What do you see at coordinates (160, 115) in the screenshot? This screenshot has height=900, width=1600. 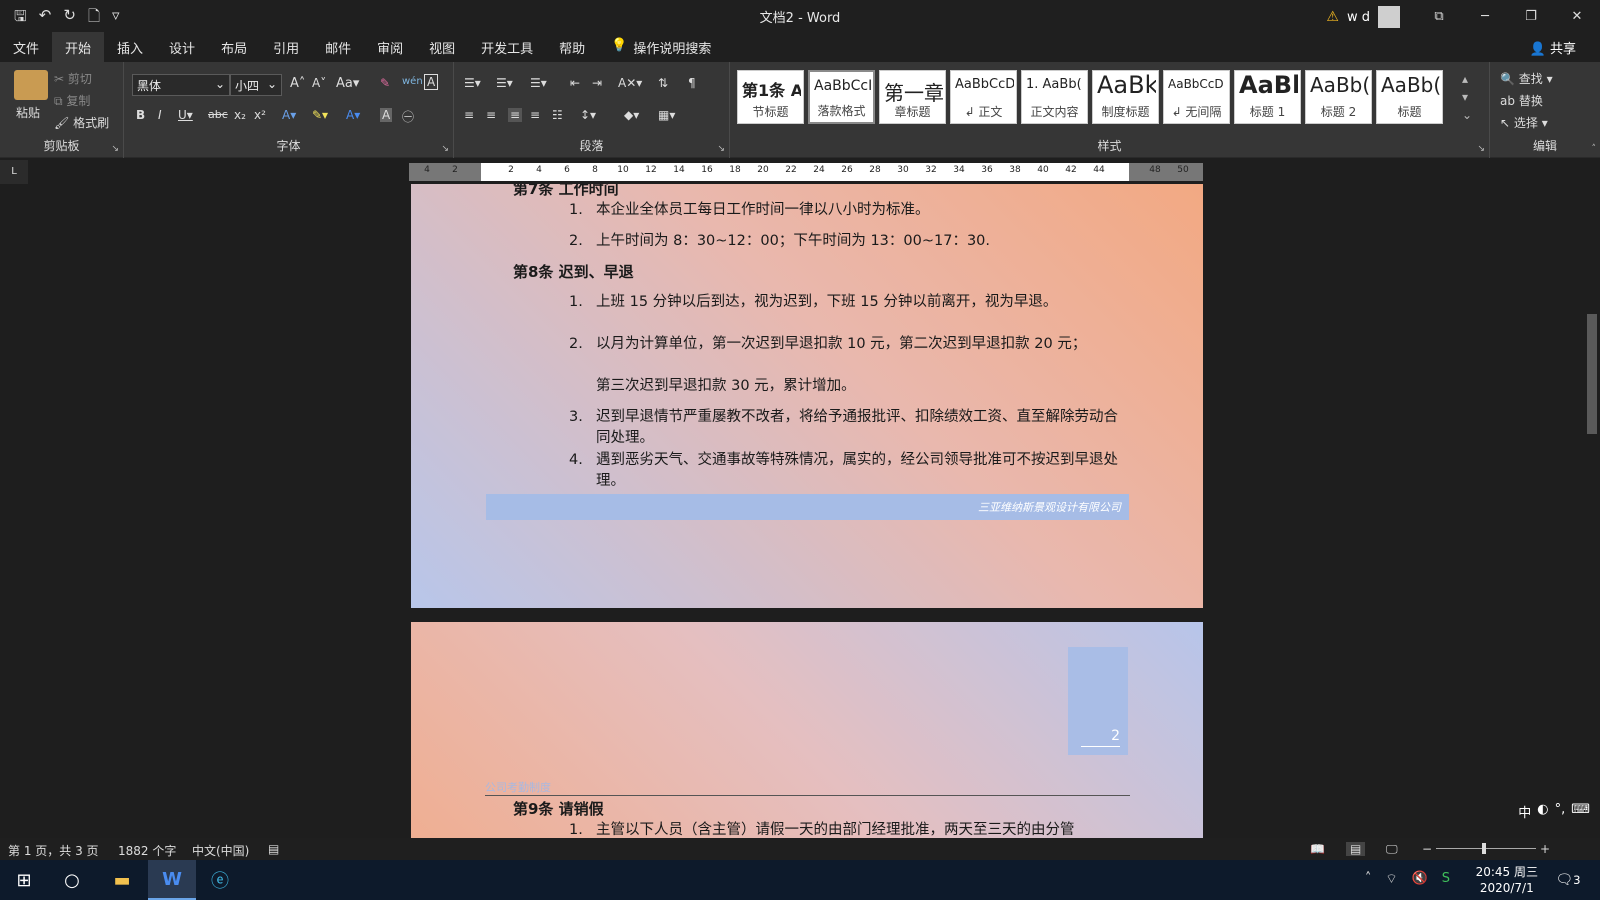 I see `italic-icon: I` at bounding box center [160, 115].